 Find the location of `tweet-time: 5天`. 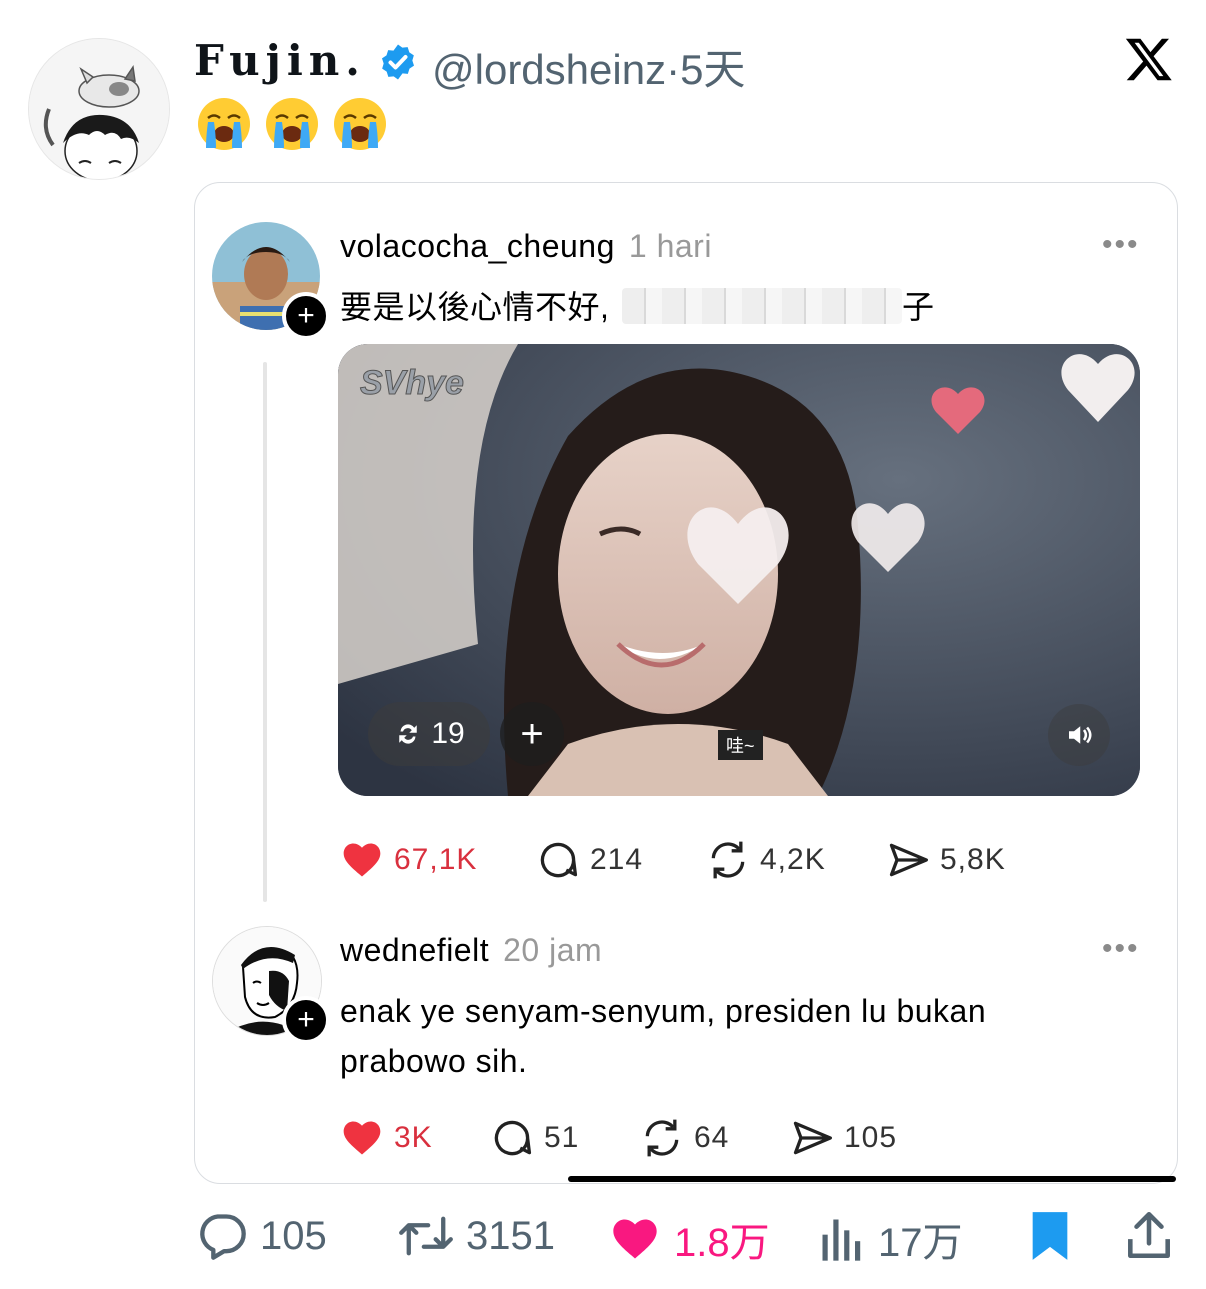

tweet-time: 5天 is located at coordinates (712, 69).